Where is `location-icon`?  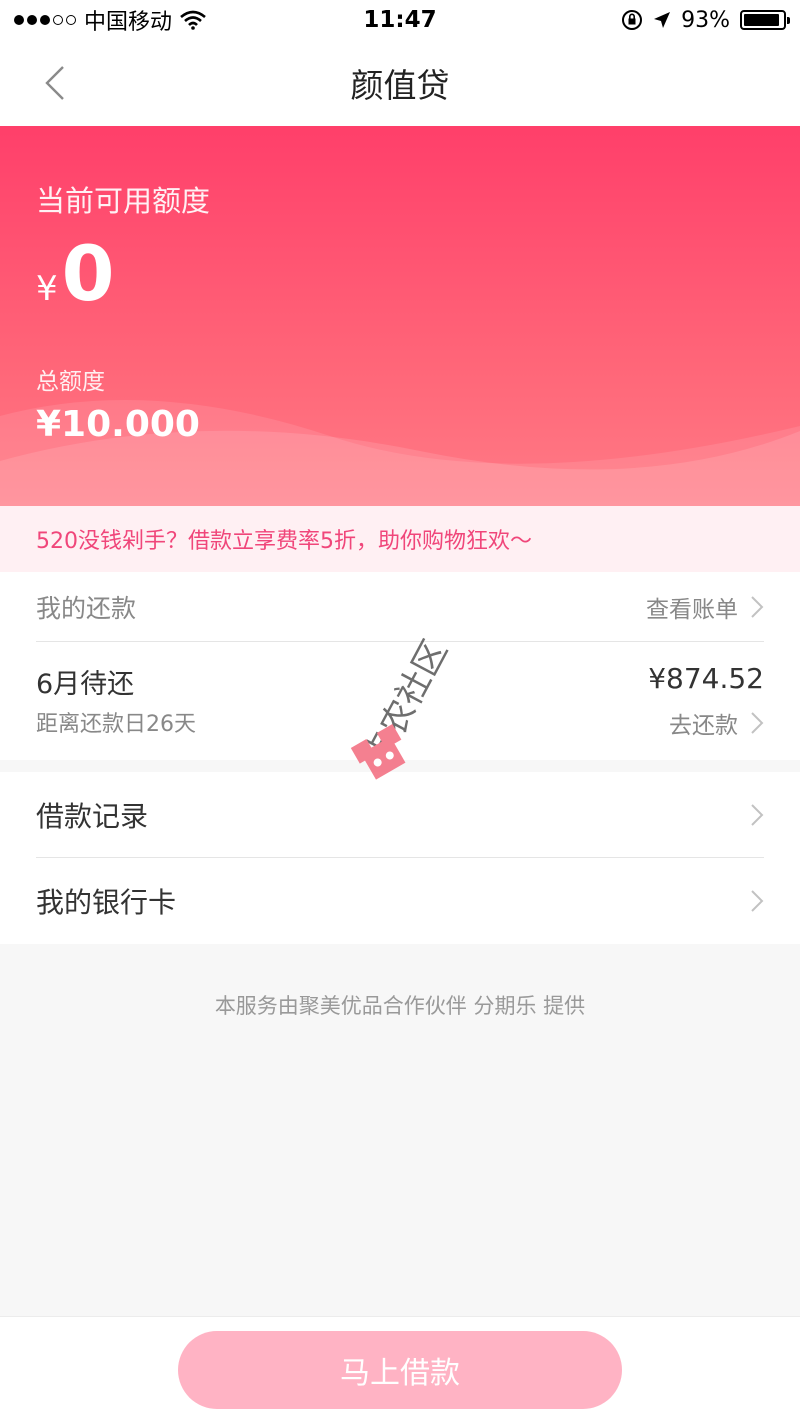 location-icon is located at coordinates (662, 20).